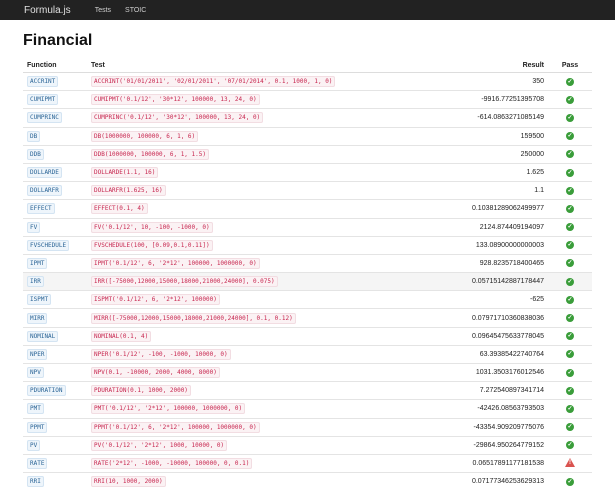 Image resolution: width=615 pixels, height=504 pixels. Describe the element at coordinates (492, 354) in the screenshot. I see `result-value: 63.39385422740764` at that location.